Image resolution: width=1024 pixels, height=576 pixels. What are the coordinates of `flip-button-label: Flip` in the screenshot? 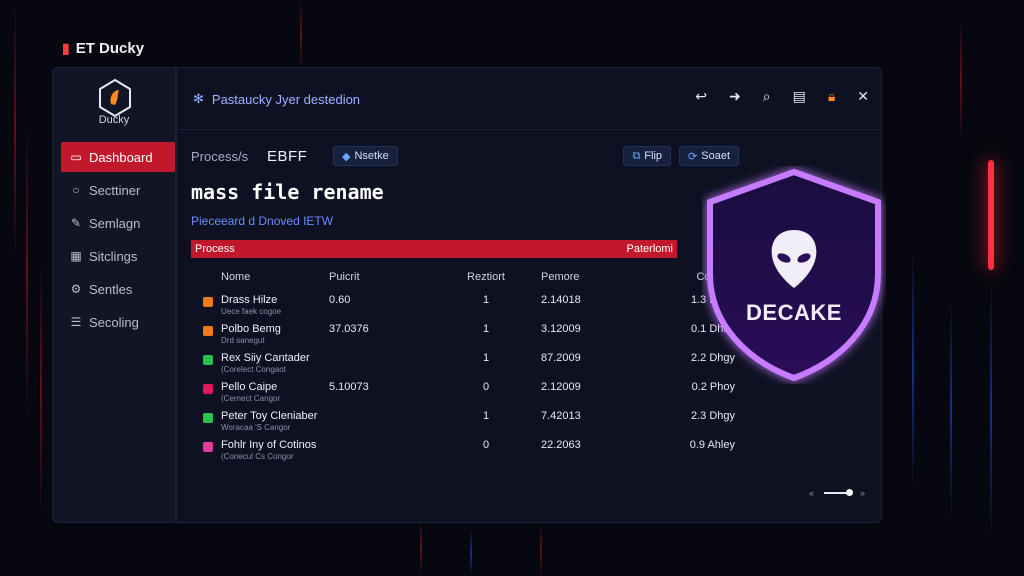 It's located at (653, 156).